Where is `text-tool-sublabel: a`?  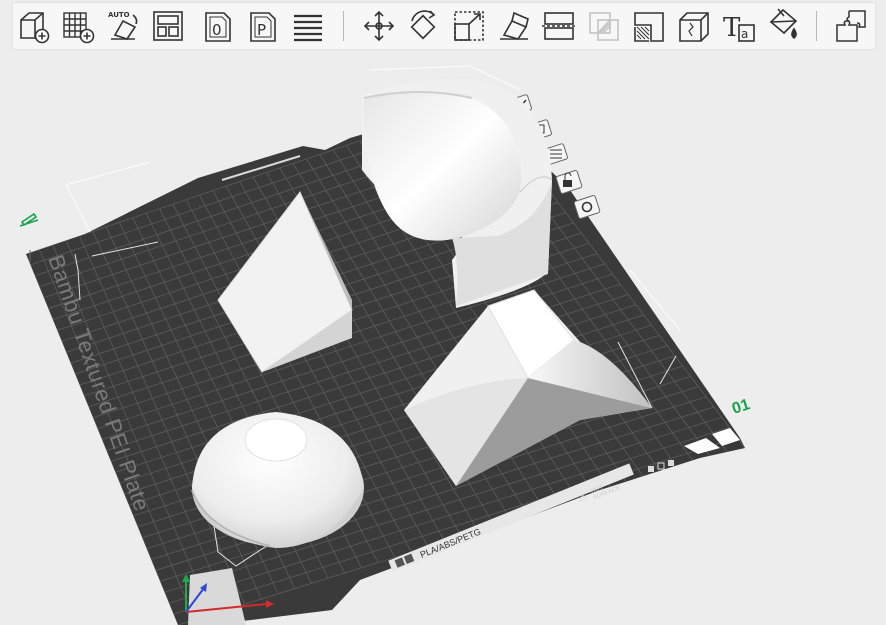
text-tool-sublabel: a is located at coordinates (744, 34).